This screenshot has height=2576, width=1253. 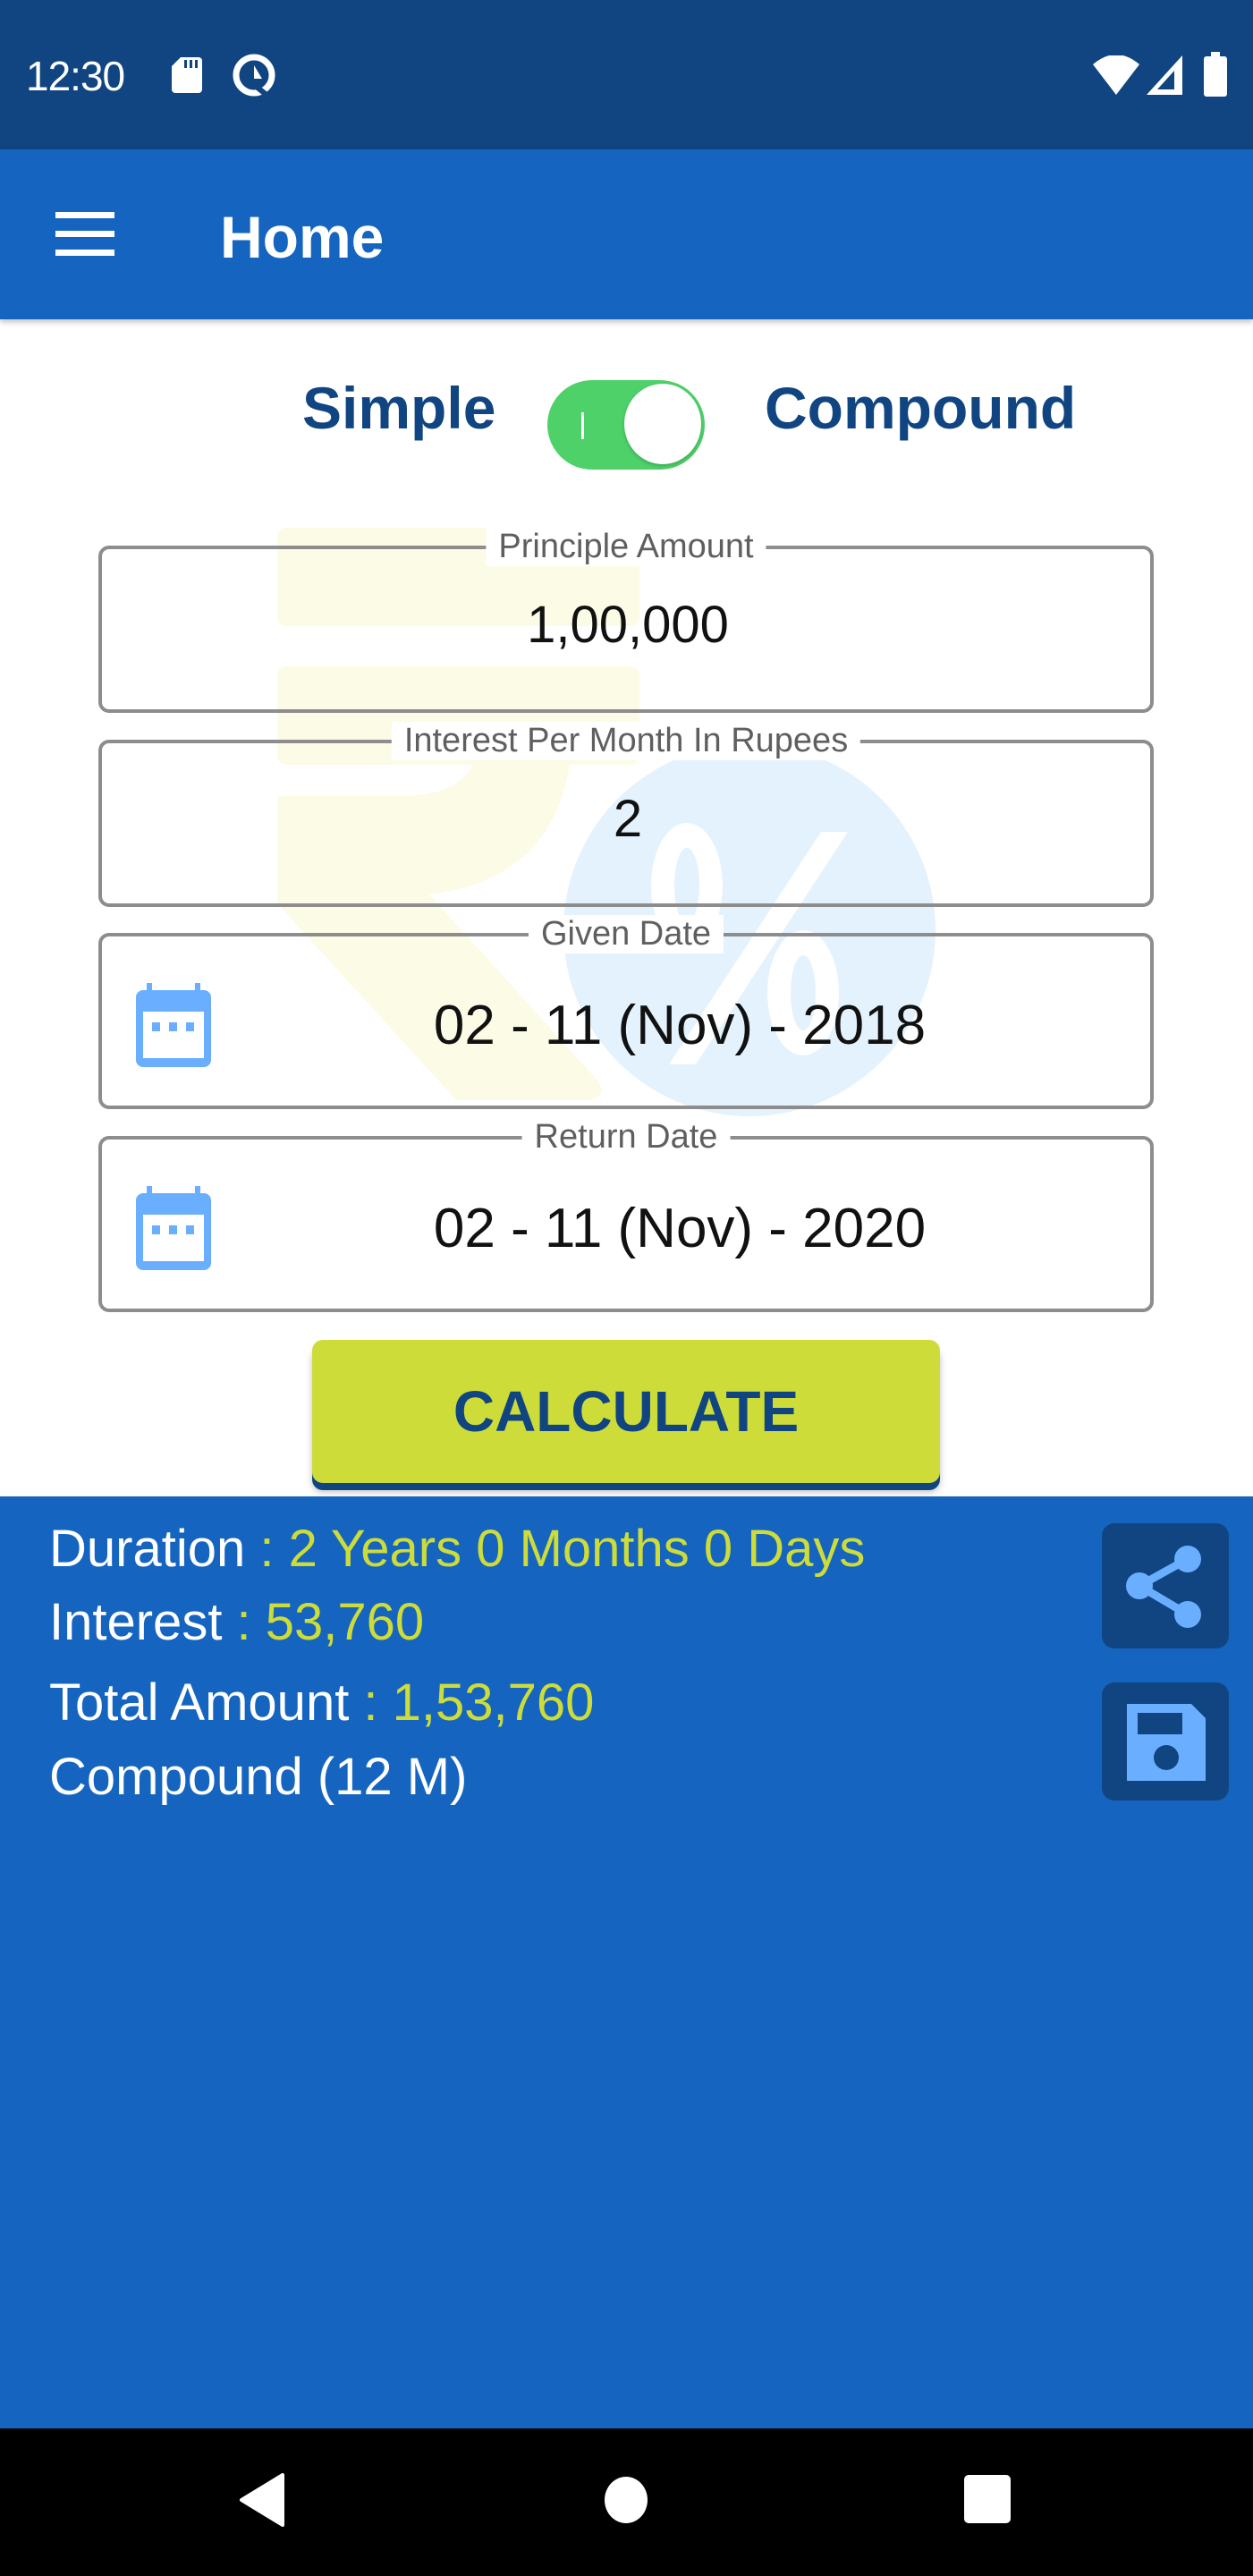 What do you see at coordinates (626, 1137) in the screenshot?
I see `return-date-label: Return Date` at bounding box center [626, 1137].